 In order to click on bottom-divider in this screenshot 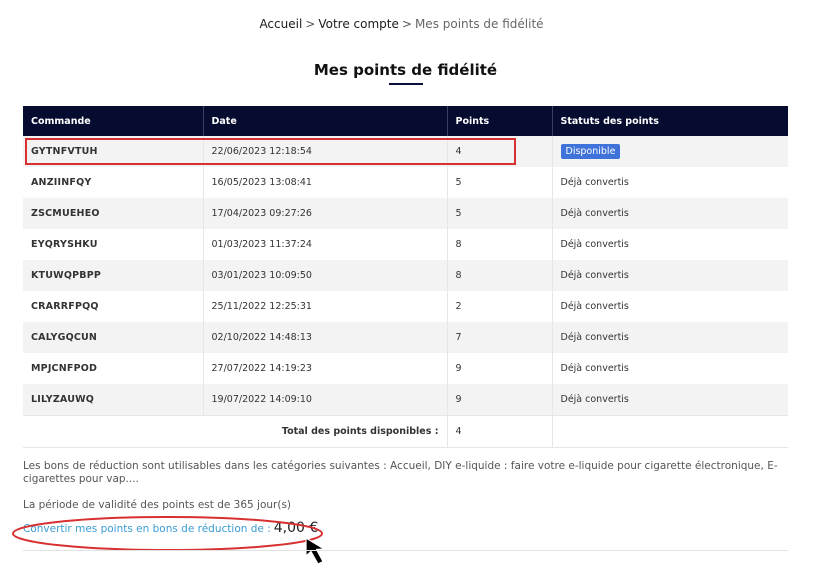, I will do `click(405, 550)`.